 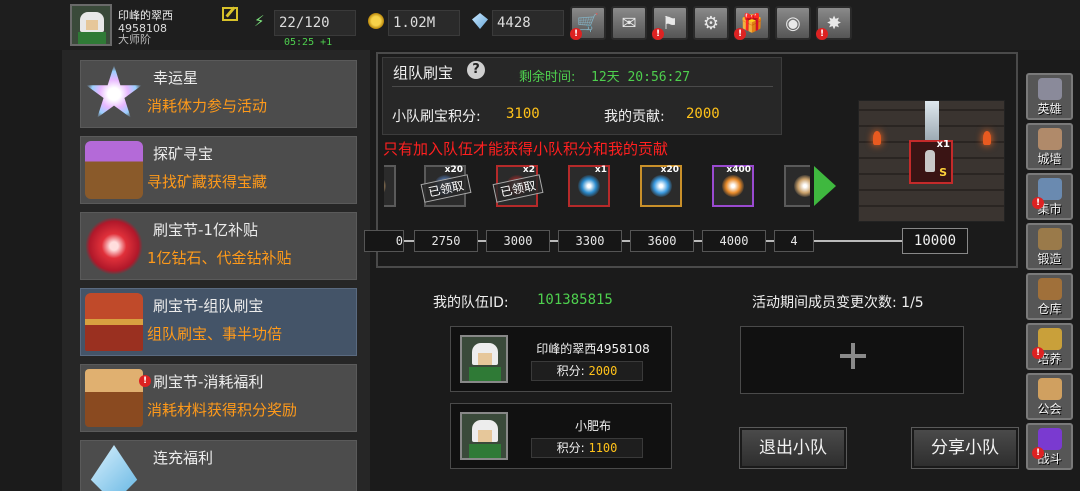 I want to click on edit-name-icon, so click(x=230, y=14).